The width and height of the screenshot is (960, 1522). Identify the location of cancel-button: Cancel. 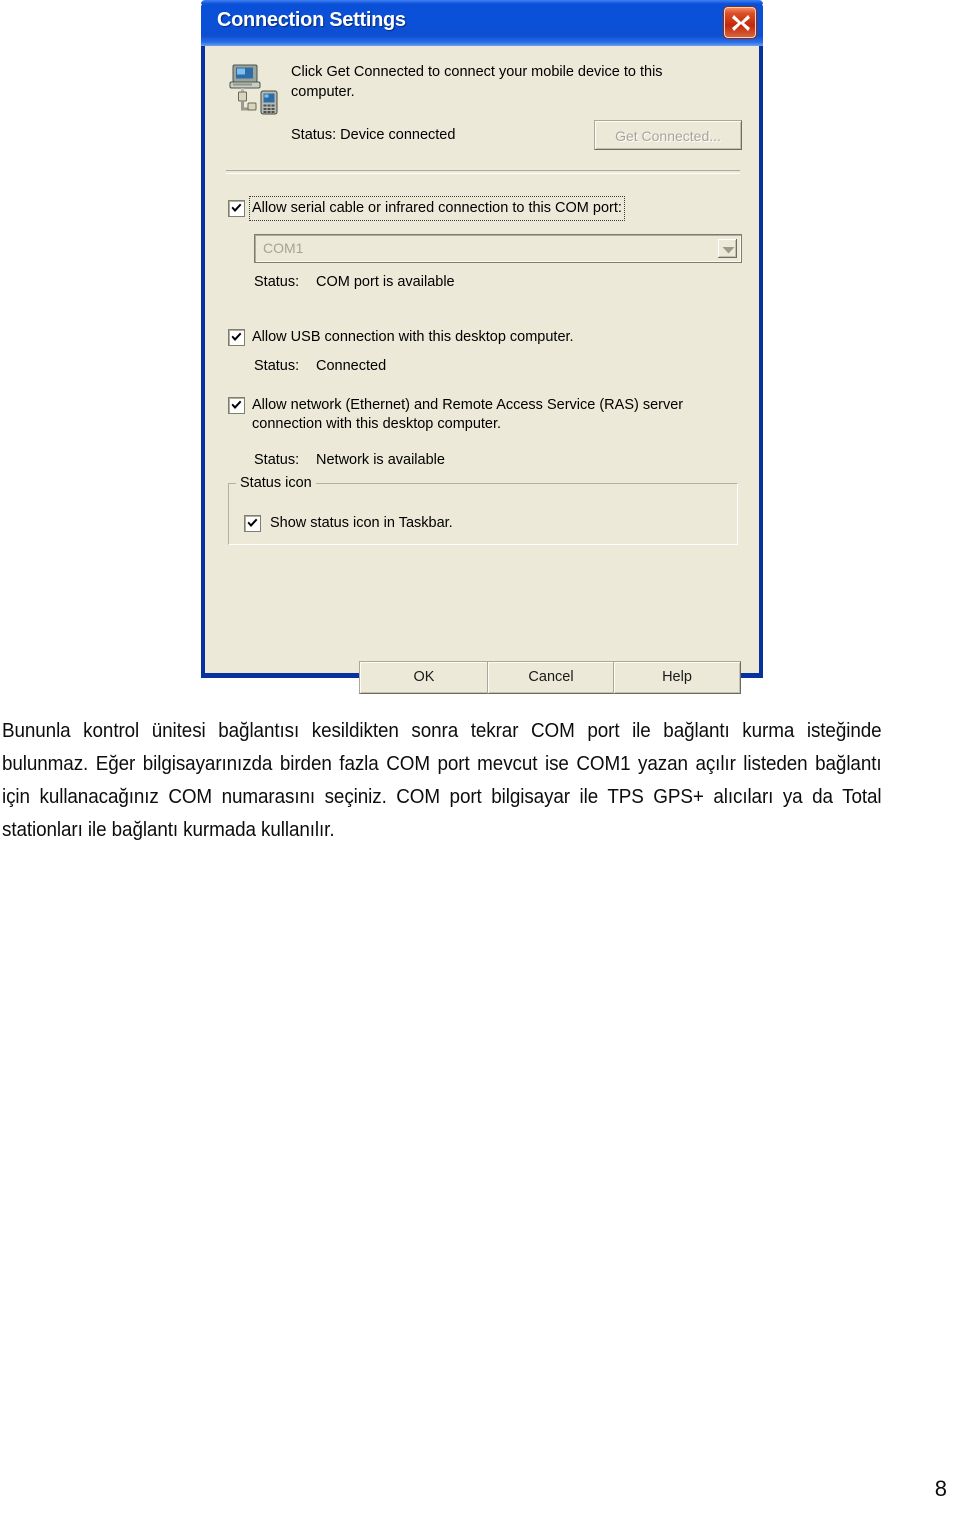
(551, 677).